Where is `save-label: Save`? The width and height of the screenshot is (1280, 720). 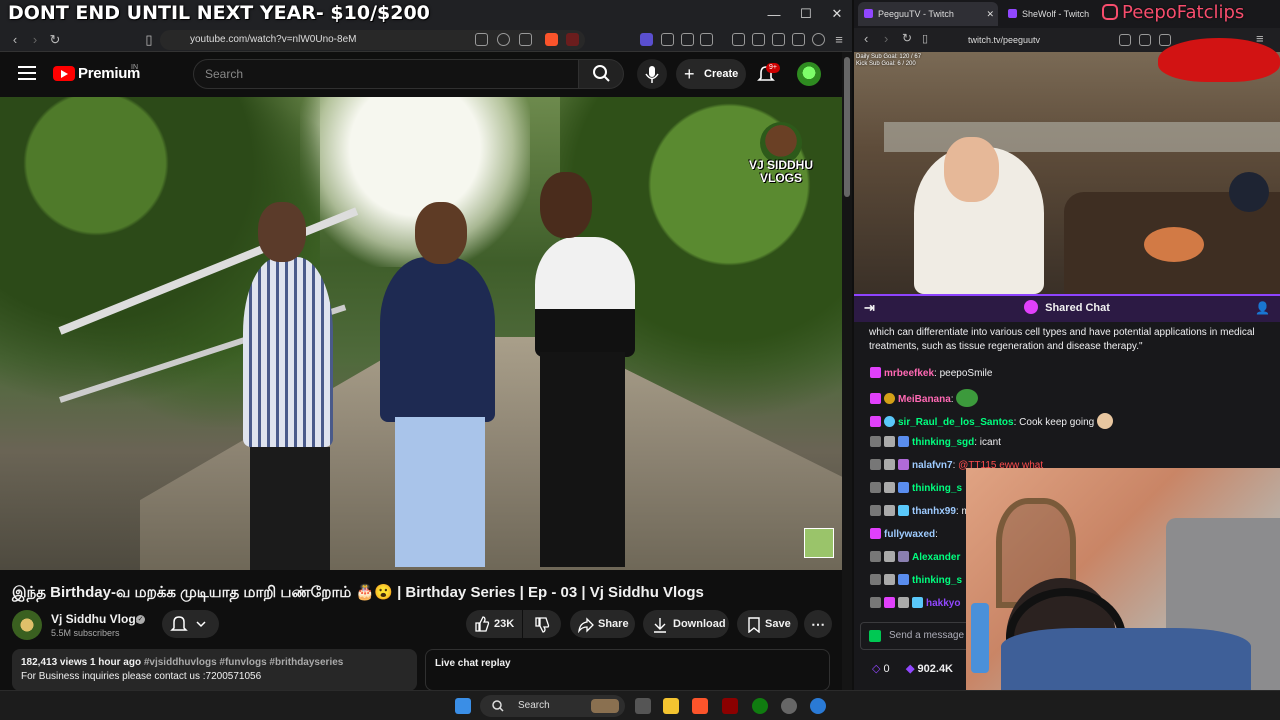 save-label: Save is located at coordinates (778, 624).